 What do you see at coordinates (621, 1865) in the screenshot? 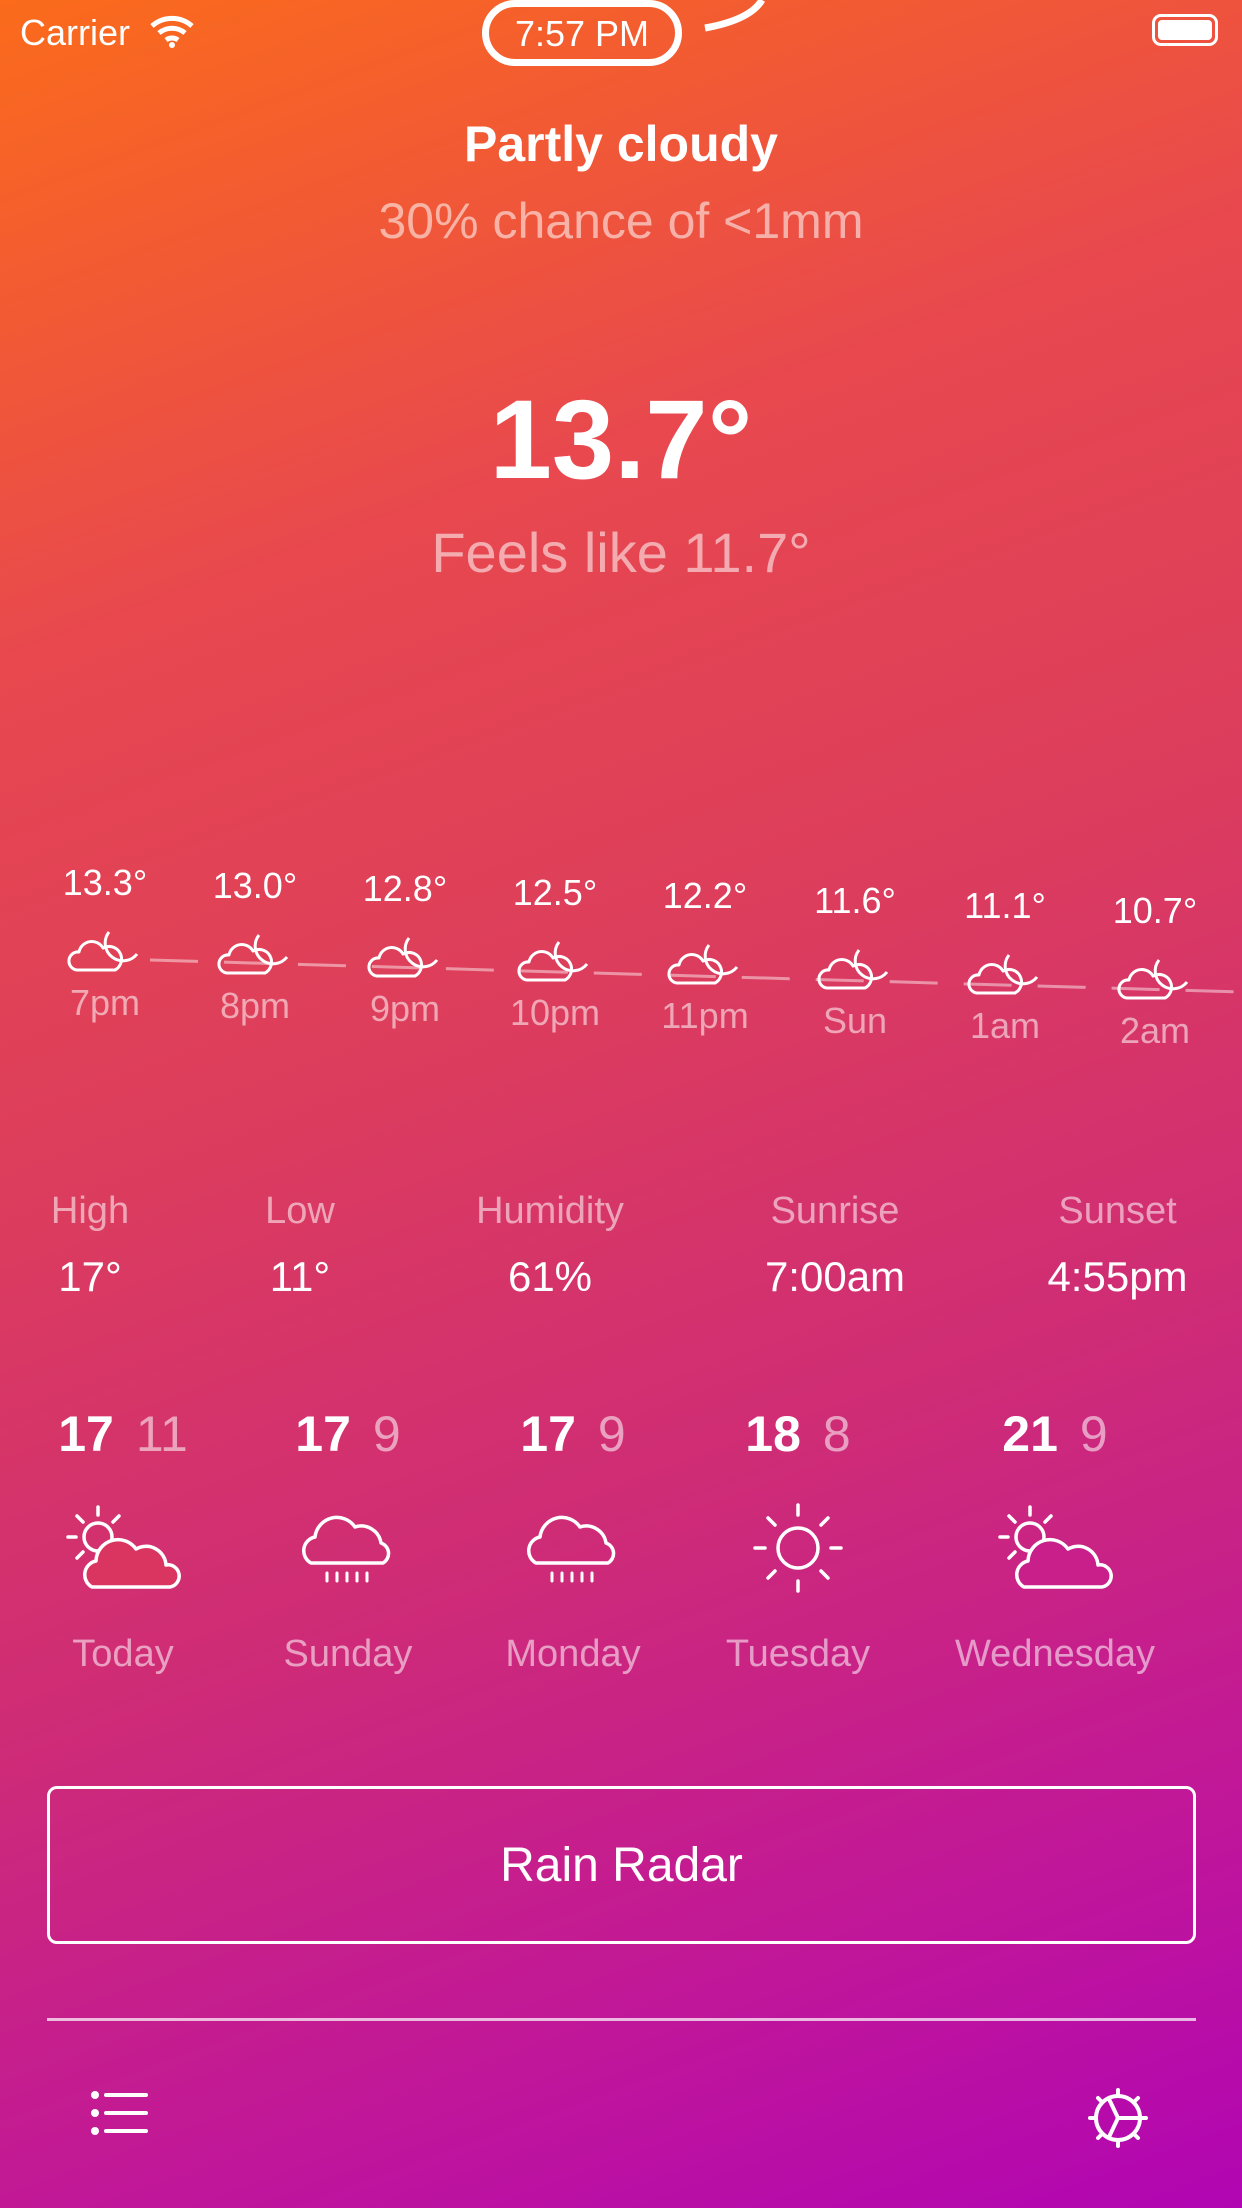
I see `rain-radar-button: Rain Radar` at bounding box center [621, 1865].